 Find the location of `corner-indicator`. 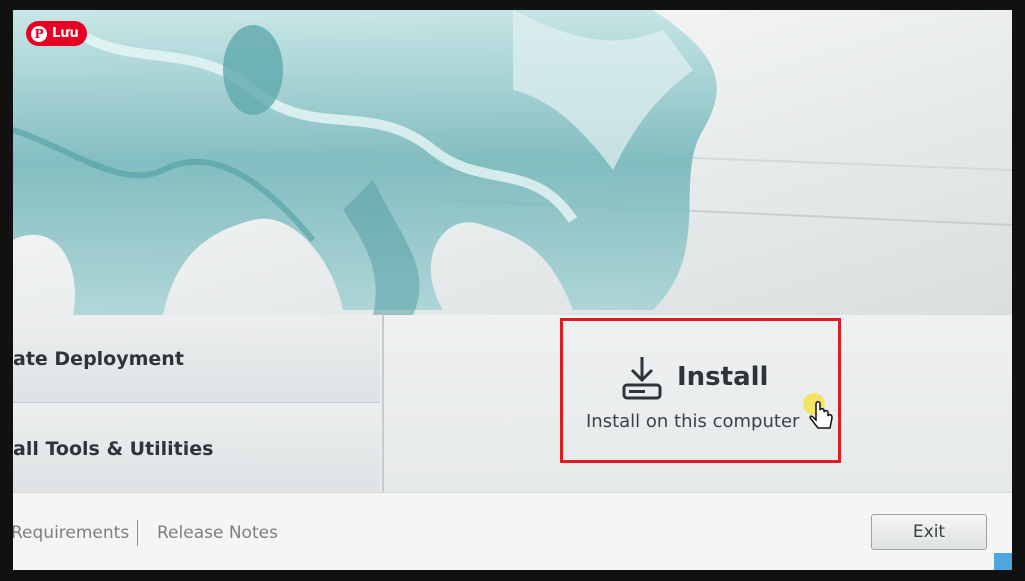

corner-indicator is located at coordinates (1003, 561).